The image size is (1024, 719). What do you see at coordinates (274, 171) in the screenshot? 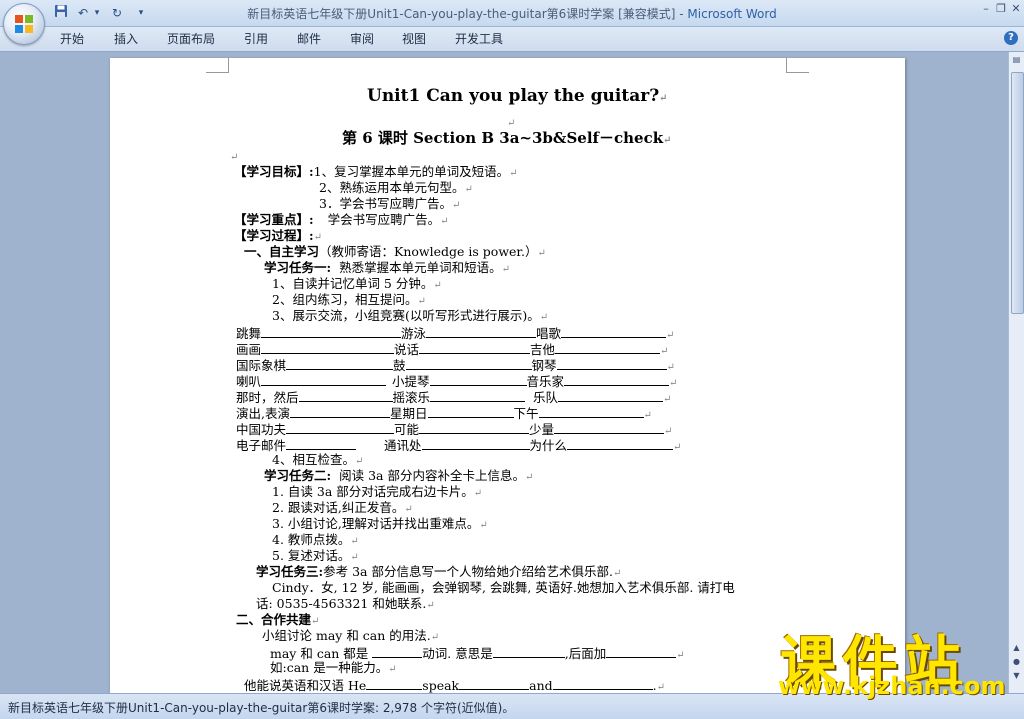
I see `goals-label: 【学习目标】:` at bounding box center [274, 171].